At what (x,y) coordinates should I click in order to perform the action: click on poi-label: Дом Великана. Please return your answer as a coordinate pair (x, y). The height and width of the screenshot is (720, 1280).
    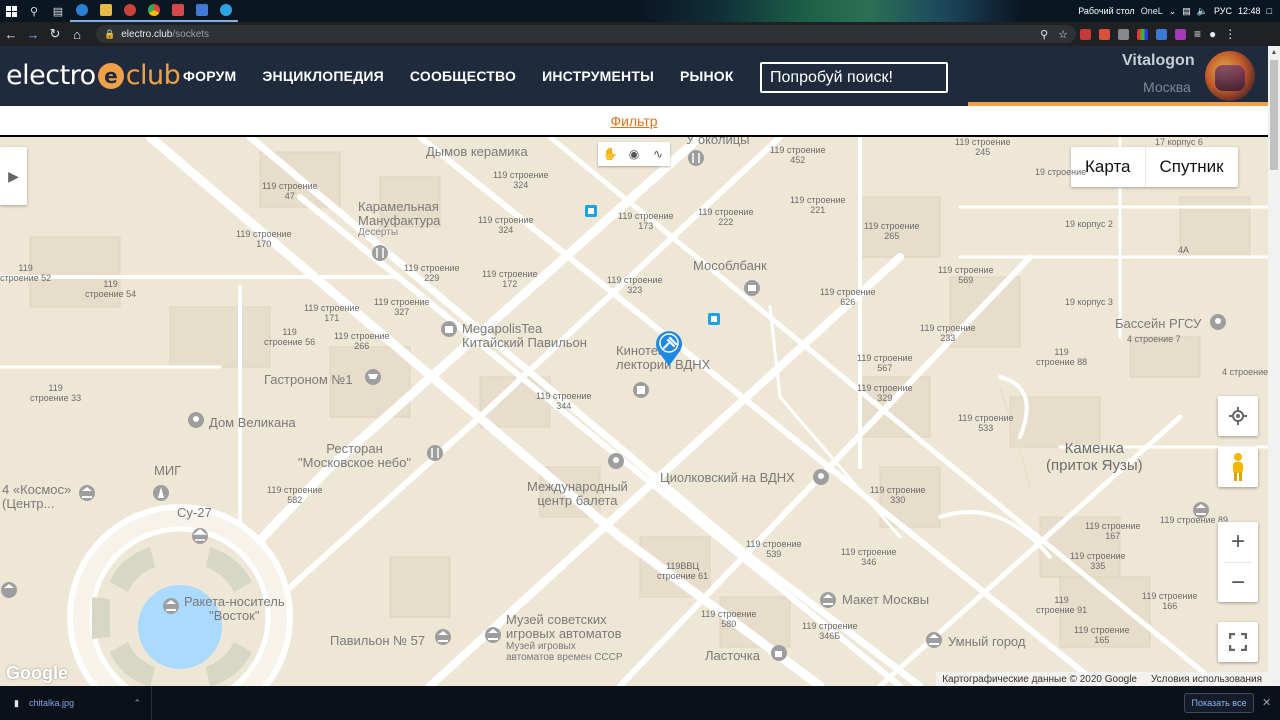
    Looking at the image, I should click on (252, 423).